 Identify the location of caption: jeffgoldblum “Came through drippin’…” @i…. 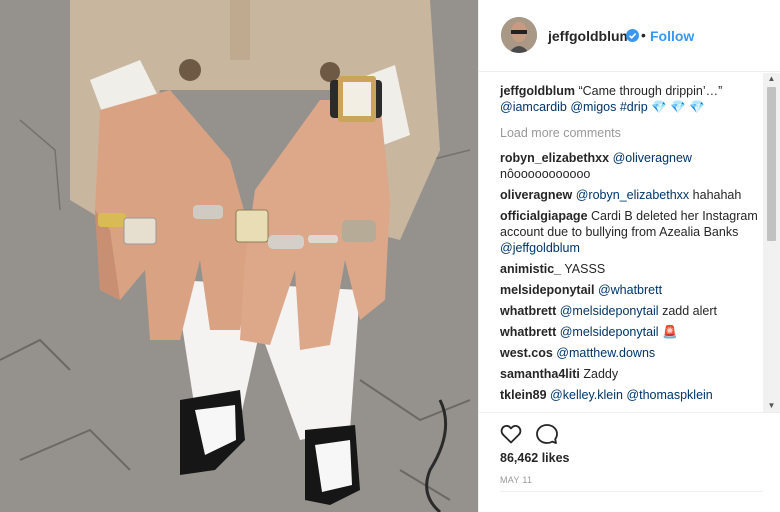
(631, 99).